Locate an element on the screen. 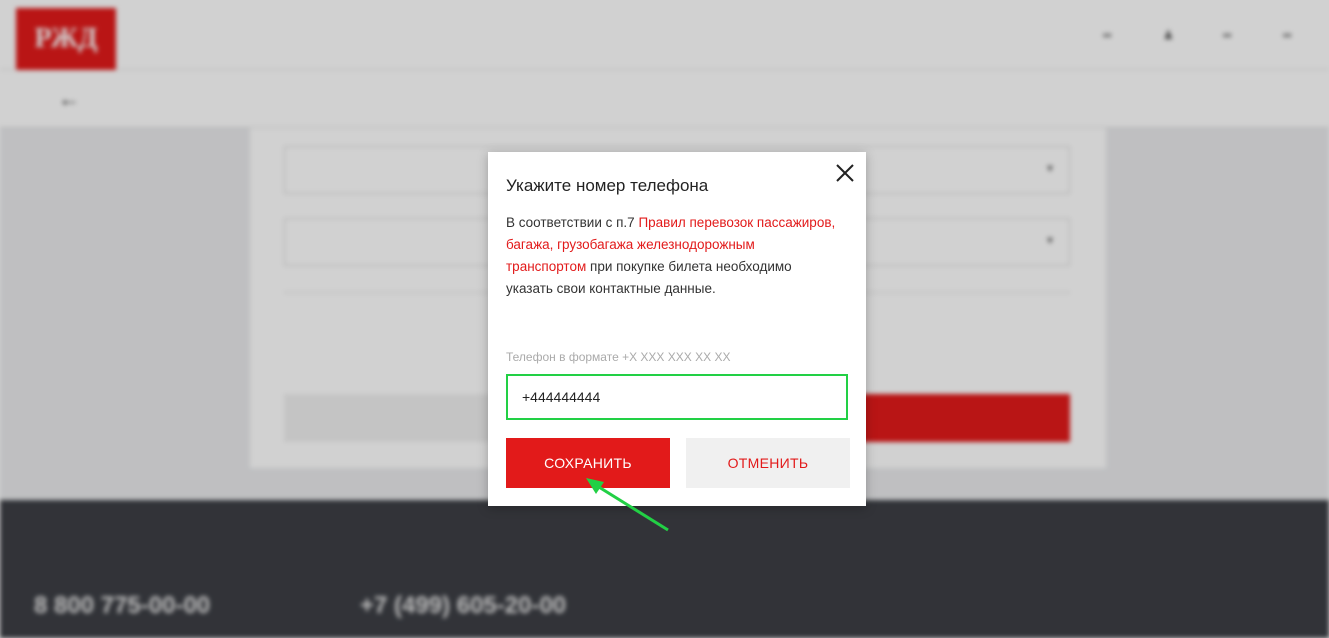  phone-hint: Телефон в формате +Х ХХХ ХХХ ХХ ХХ is located at coordinates (618, 357).